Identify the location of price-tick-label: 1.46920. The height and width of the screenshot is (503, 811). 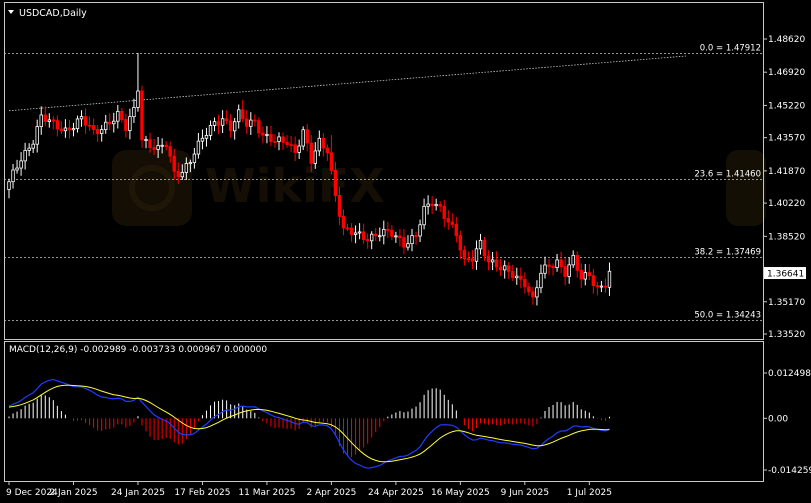
(786, 73).